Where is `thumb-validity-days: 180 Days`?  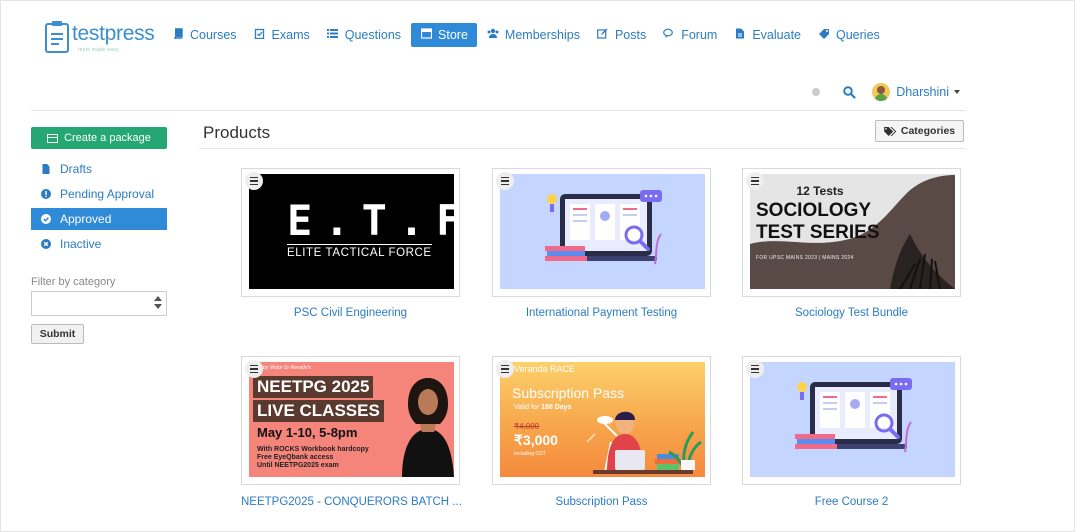
thumb-validity-days: 180 Days is located at coordinates (556, 407).